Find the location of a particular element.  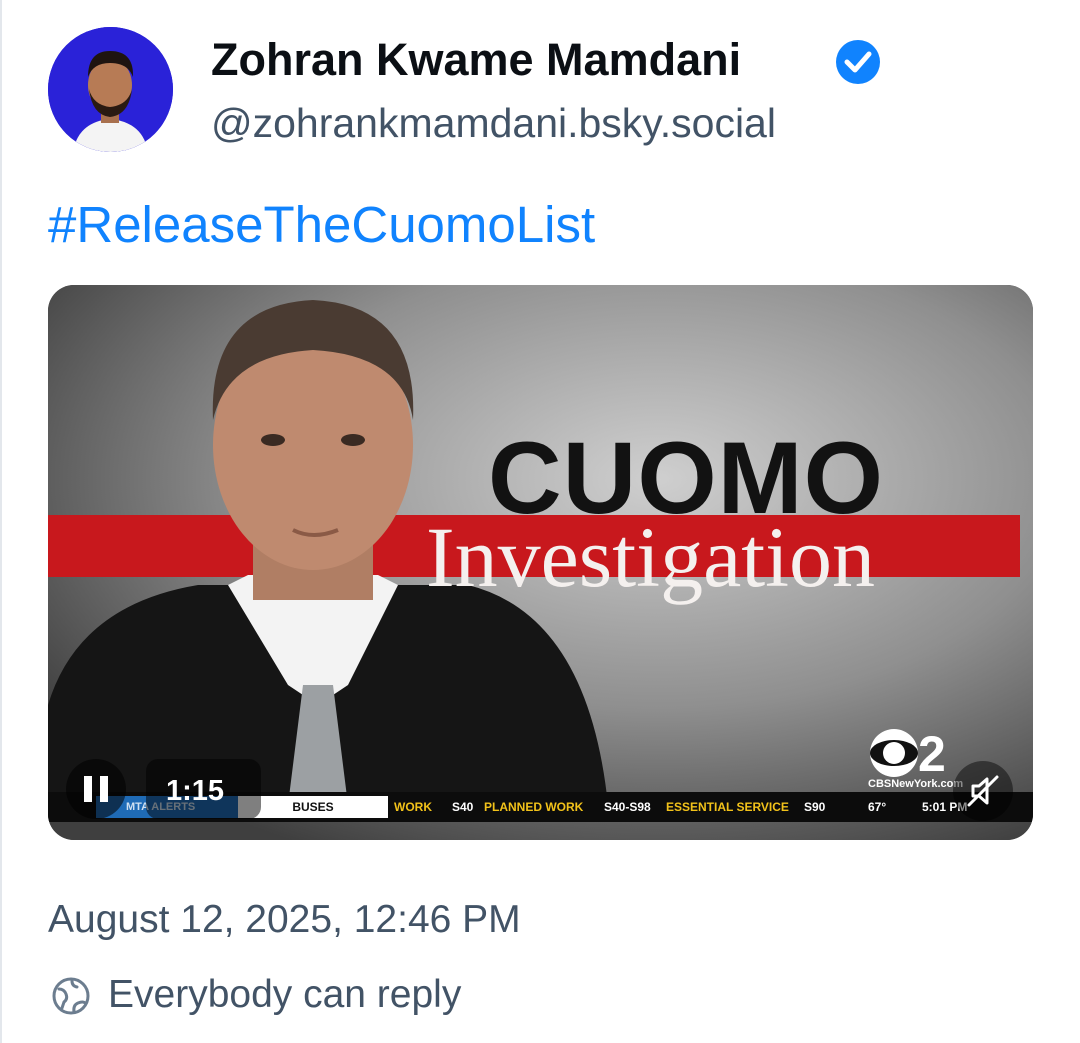

avatar-image is located at coordinates (110, 89).